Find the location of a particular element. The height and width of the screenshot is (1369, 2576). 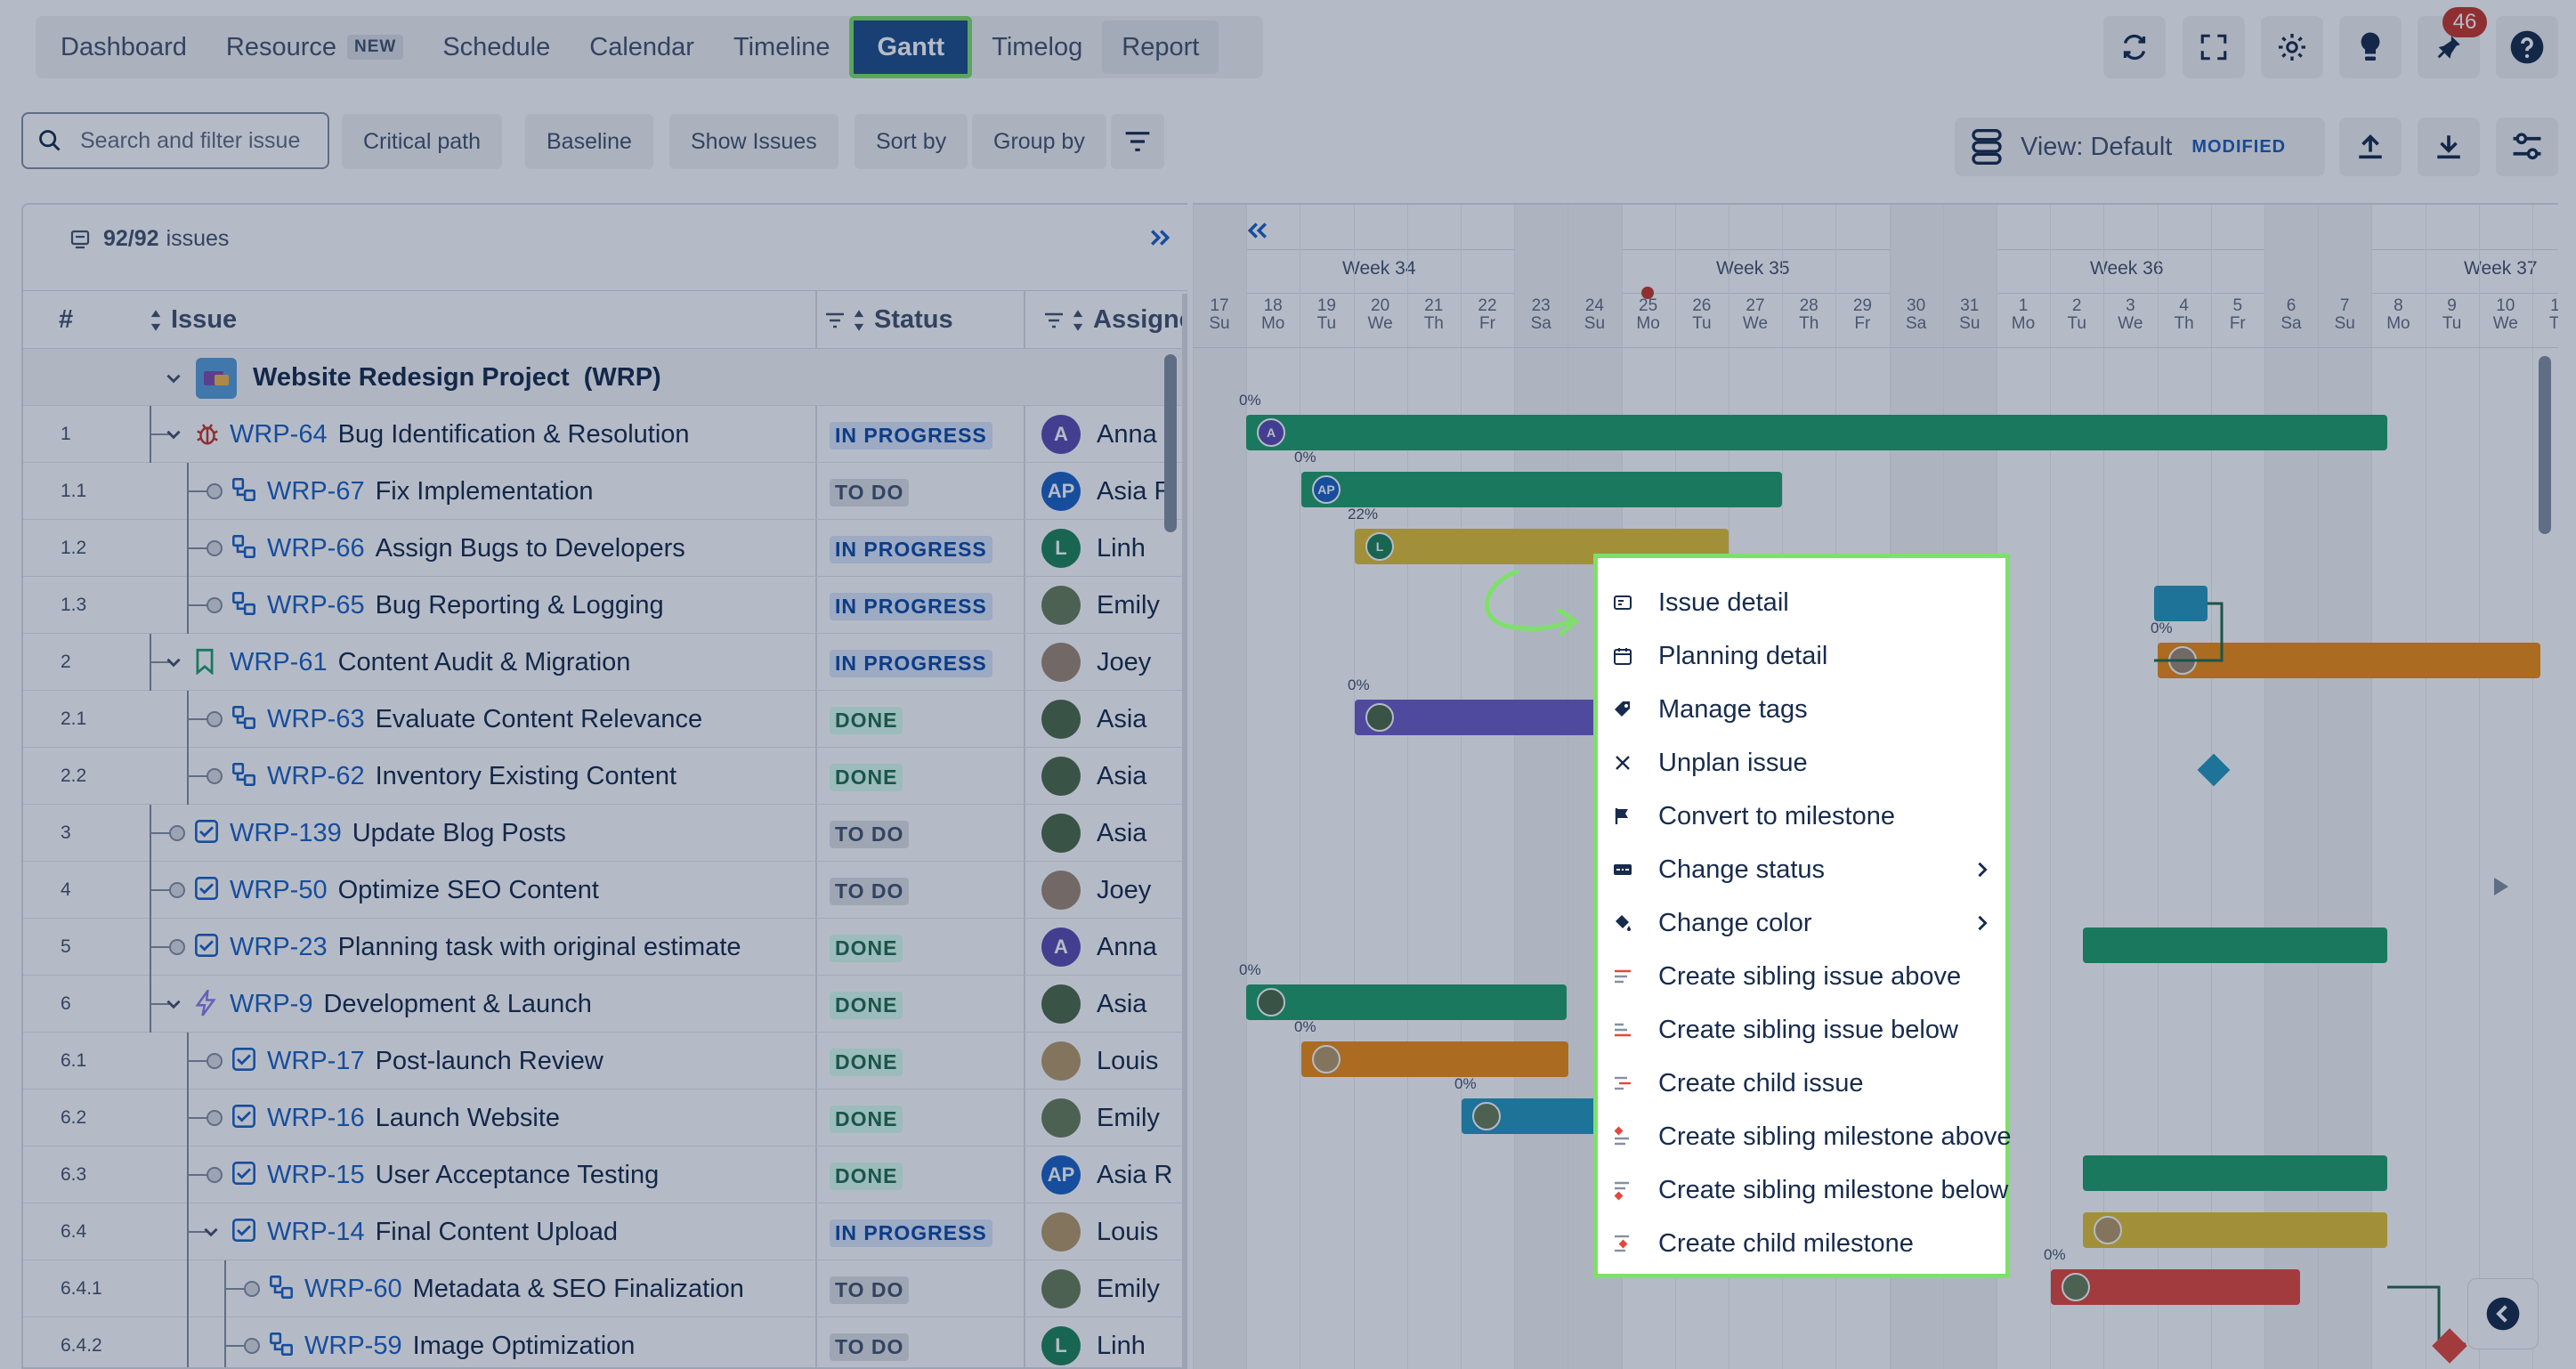

child-milestone-icon is located at coordinates (1622, 1243).